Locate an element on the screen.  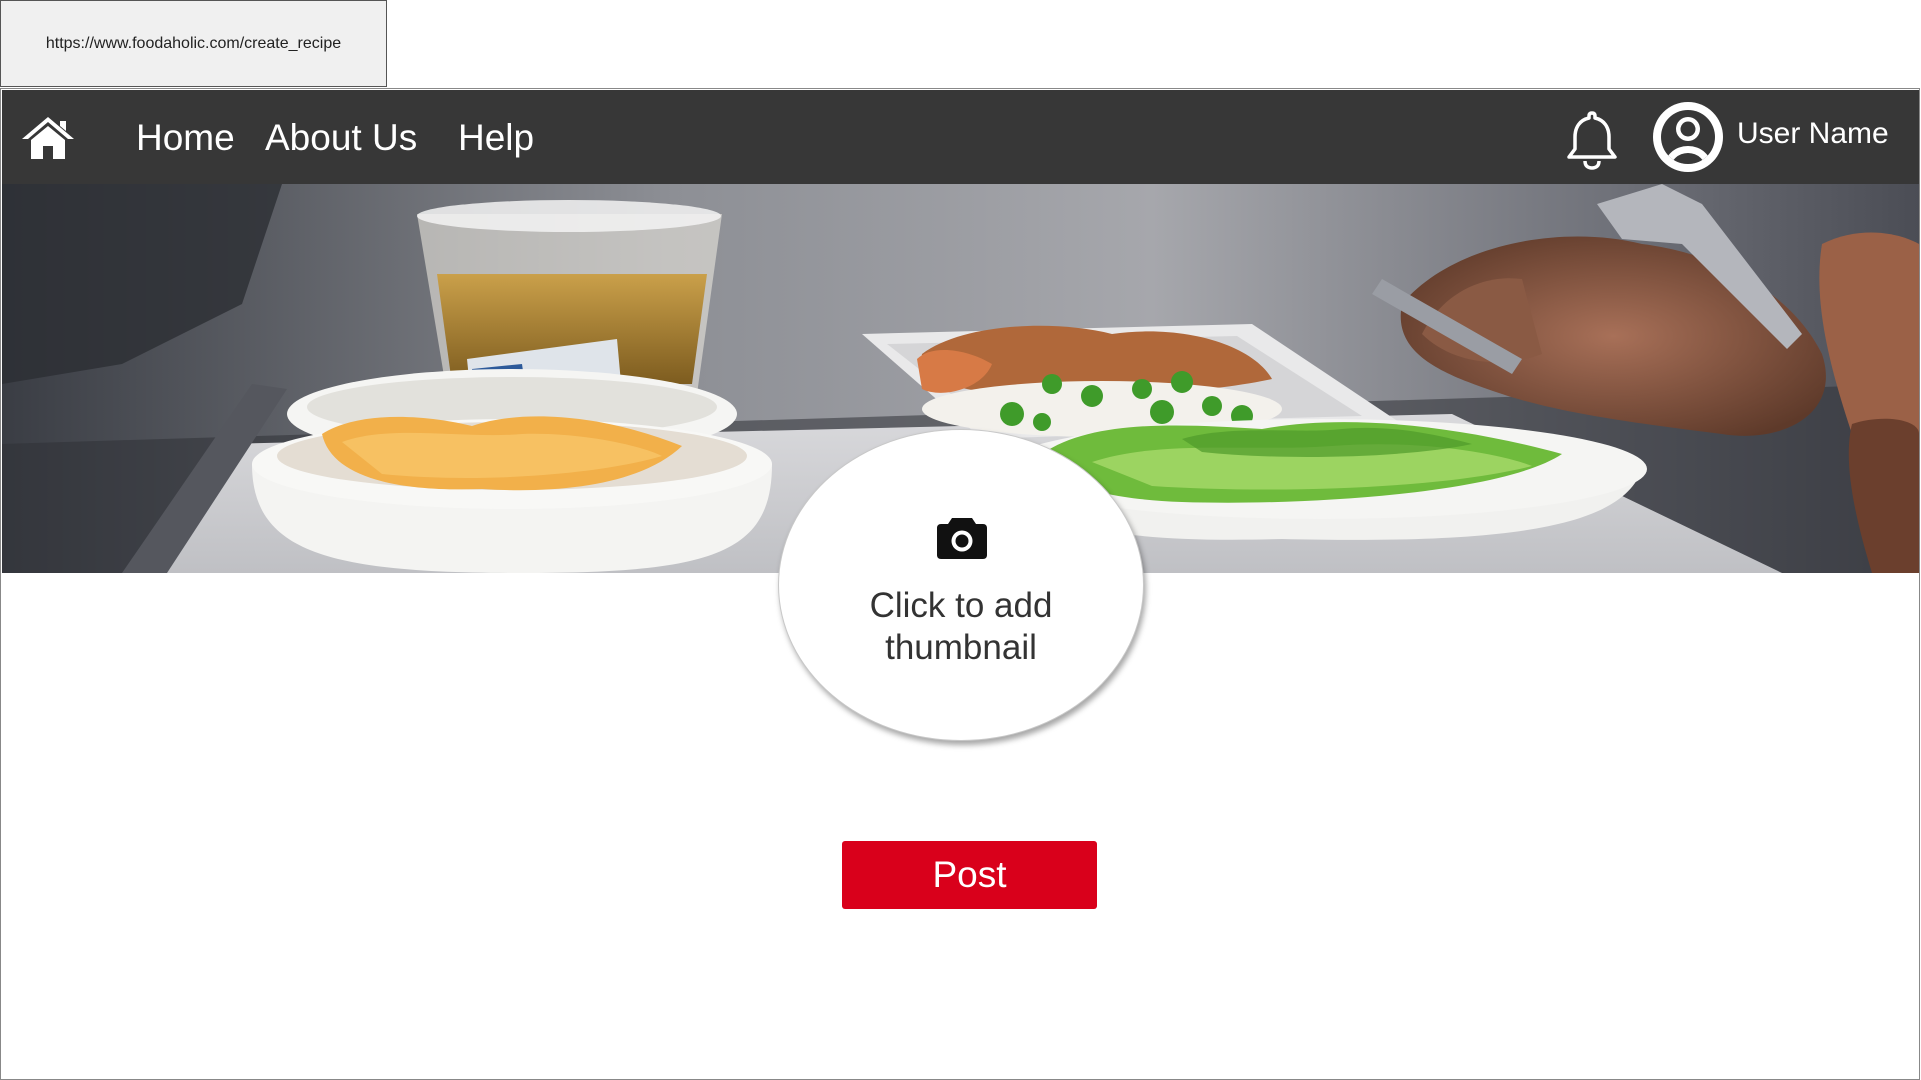
home-icon is located at coordinates (48, 138).